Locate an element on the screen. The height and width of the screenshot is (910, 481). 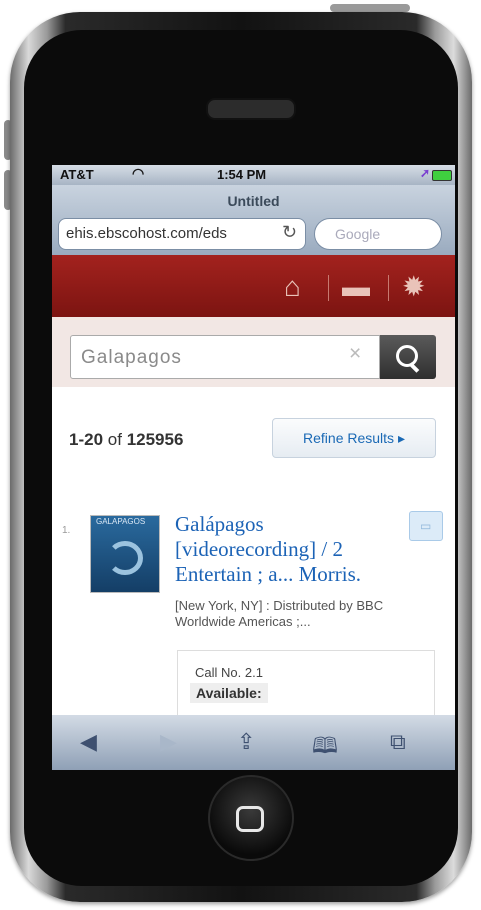
carrier-label: AT&T is located at coordinates (77, 174).